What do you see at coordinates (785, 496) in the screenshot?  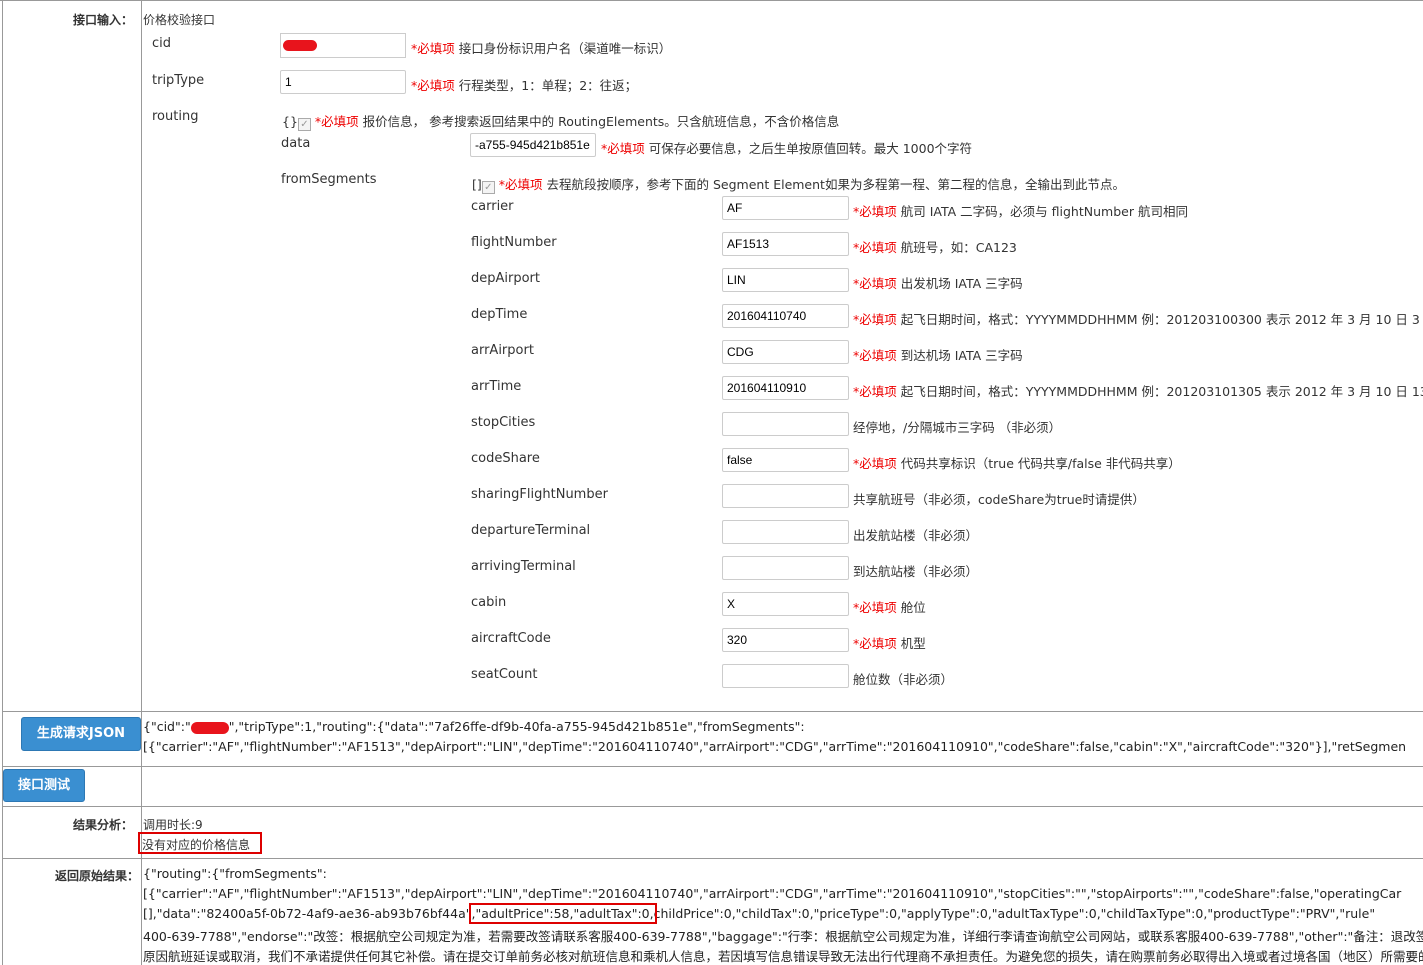 I see `segment-input-sharingflightnumber` at bounding box center [785, 496].